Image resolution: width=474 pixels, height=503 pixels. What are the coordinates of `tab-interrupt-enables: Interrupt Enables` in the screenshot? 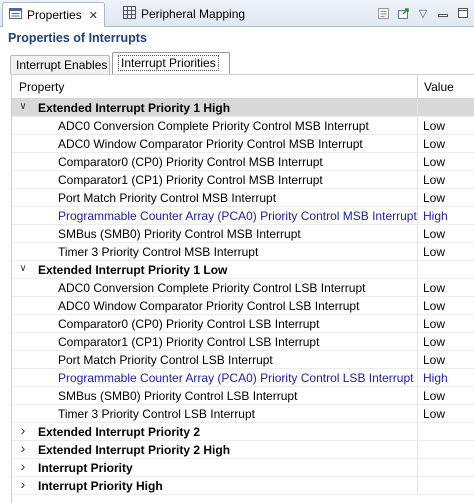 It's located at (60, 64).